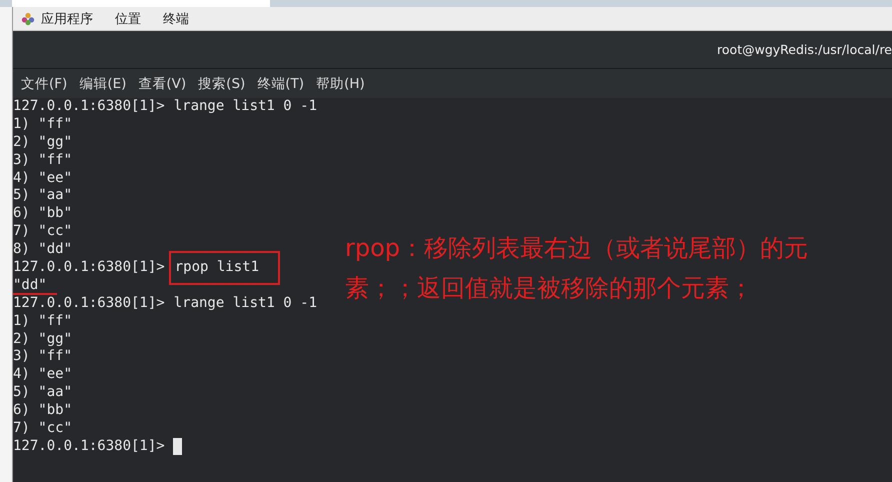 The height and width of the screenshot is (482, 892). I want to click on menu-item: 查看(V), so click(162, 83).